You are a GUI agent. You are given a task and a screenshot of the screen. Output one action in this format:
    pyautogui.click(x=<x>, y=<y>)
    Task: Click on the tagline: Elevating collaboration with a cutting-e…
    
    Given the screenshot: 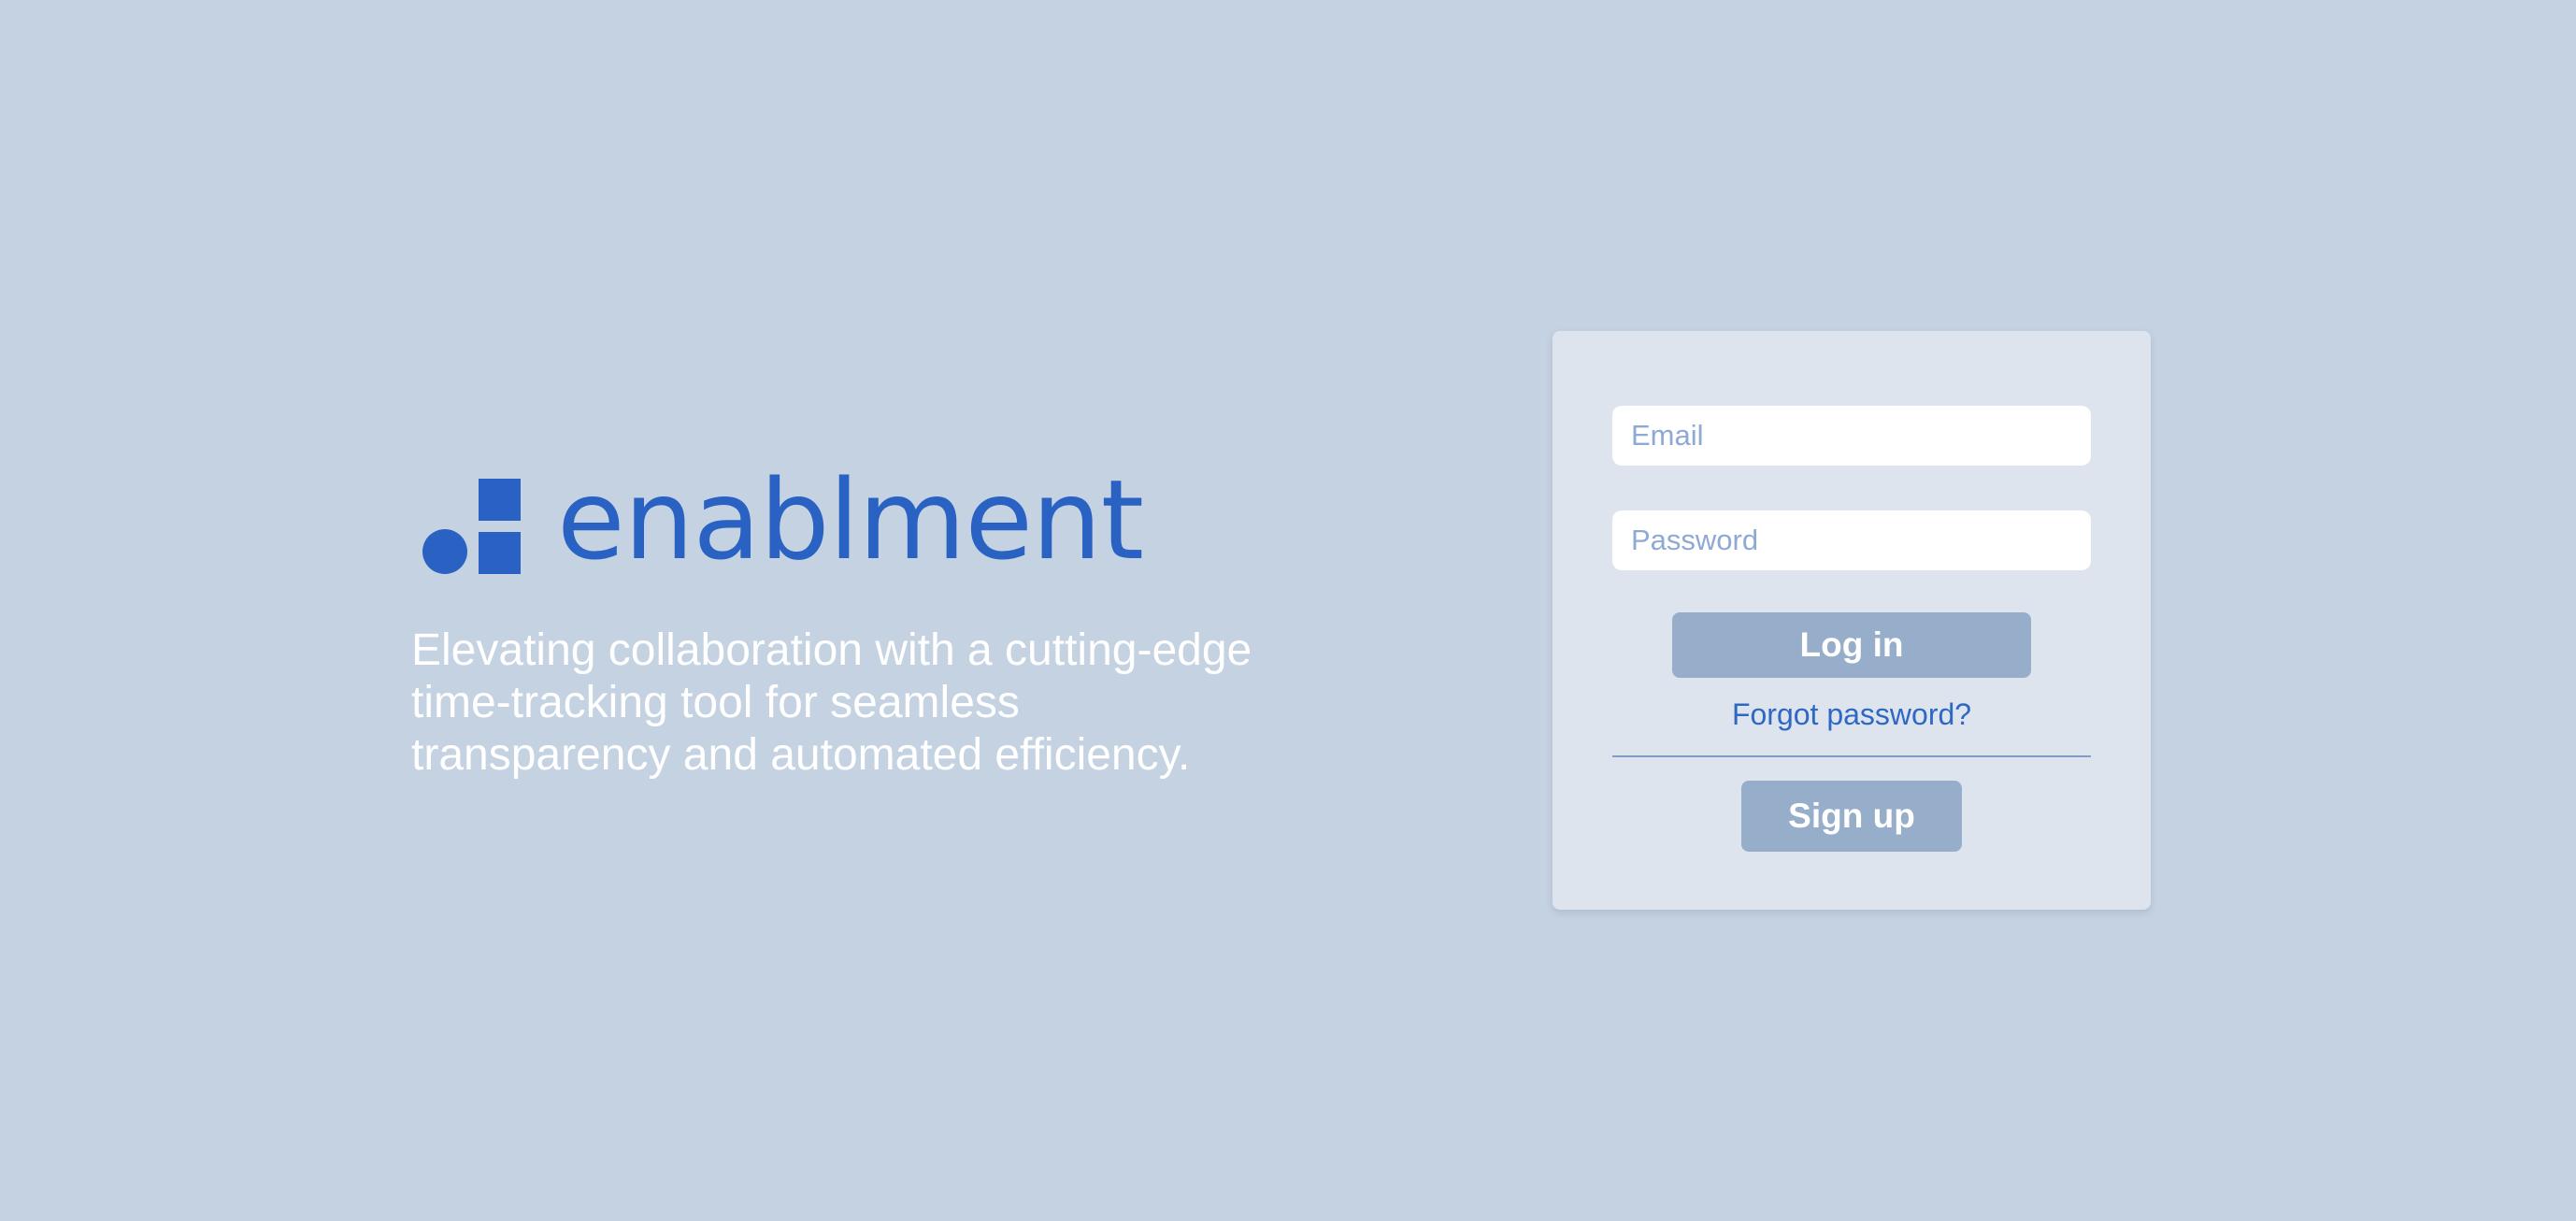 What is the action you would take?
    pyautogui.click(x=869, y=703)
    